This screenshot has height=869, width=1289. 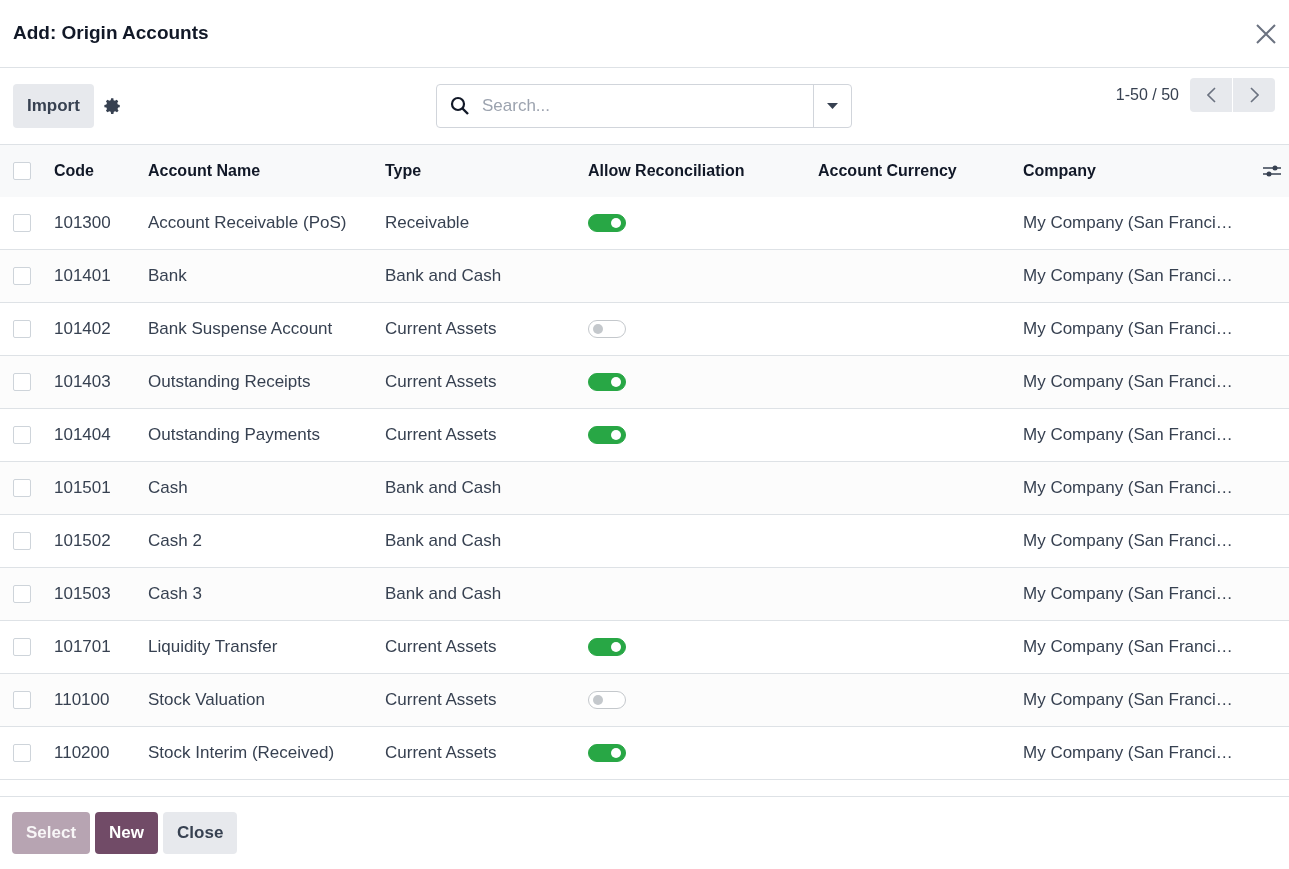 What do you see at coordinates (112, 106) in the screenshot?
I see `settings-icon` at bounding box center [112, 106].